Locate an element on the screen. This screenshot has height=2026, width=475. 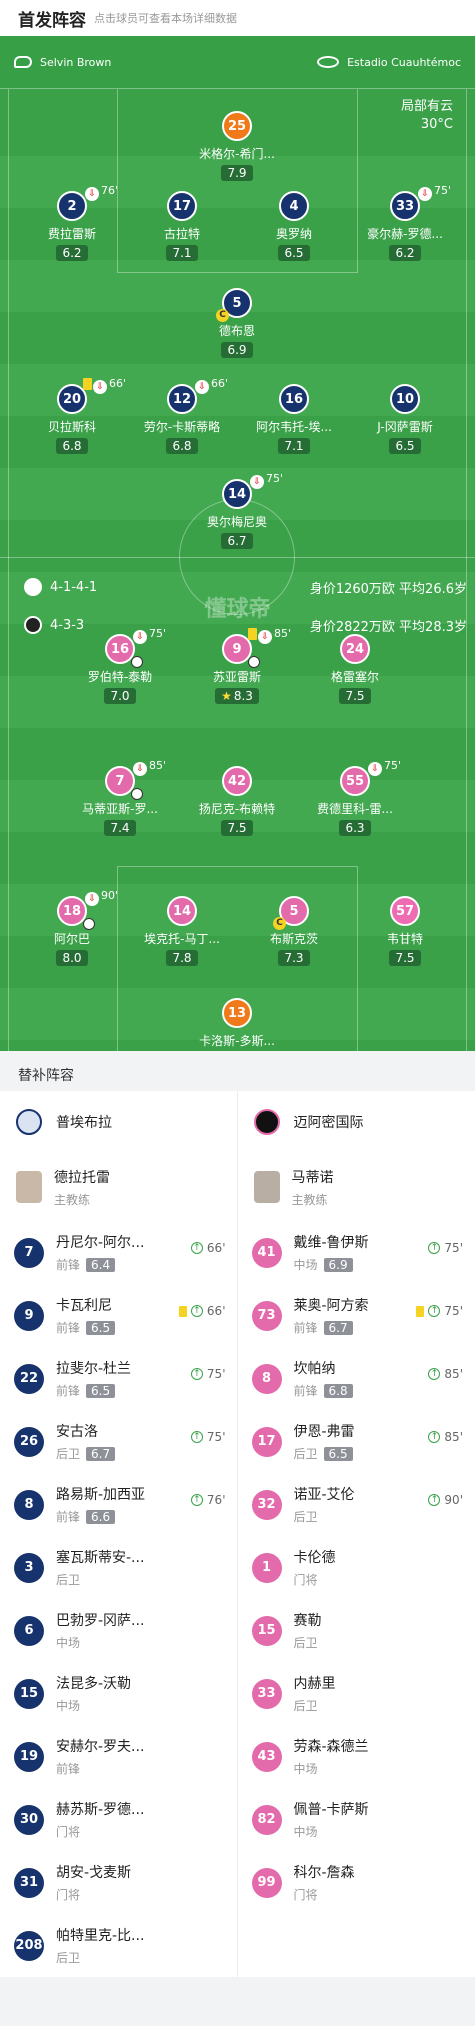
sub-player-row: 8 坎帕纳 前锋 6.8 ↑ 85' is located at coordinates (356, 1378).